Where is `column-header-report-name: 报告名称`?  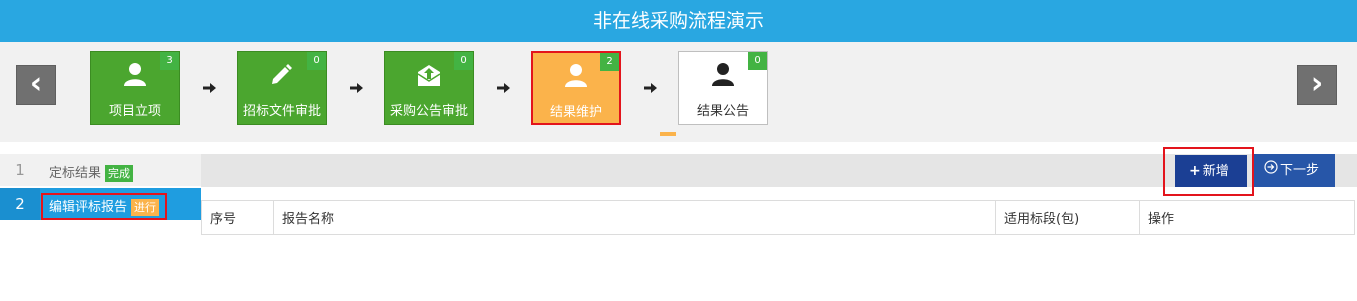 column-header-report-name: 报告名称 is located at coordinates (634, 217).